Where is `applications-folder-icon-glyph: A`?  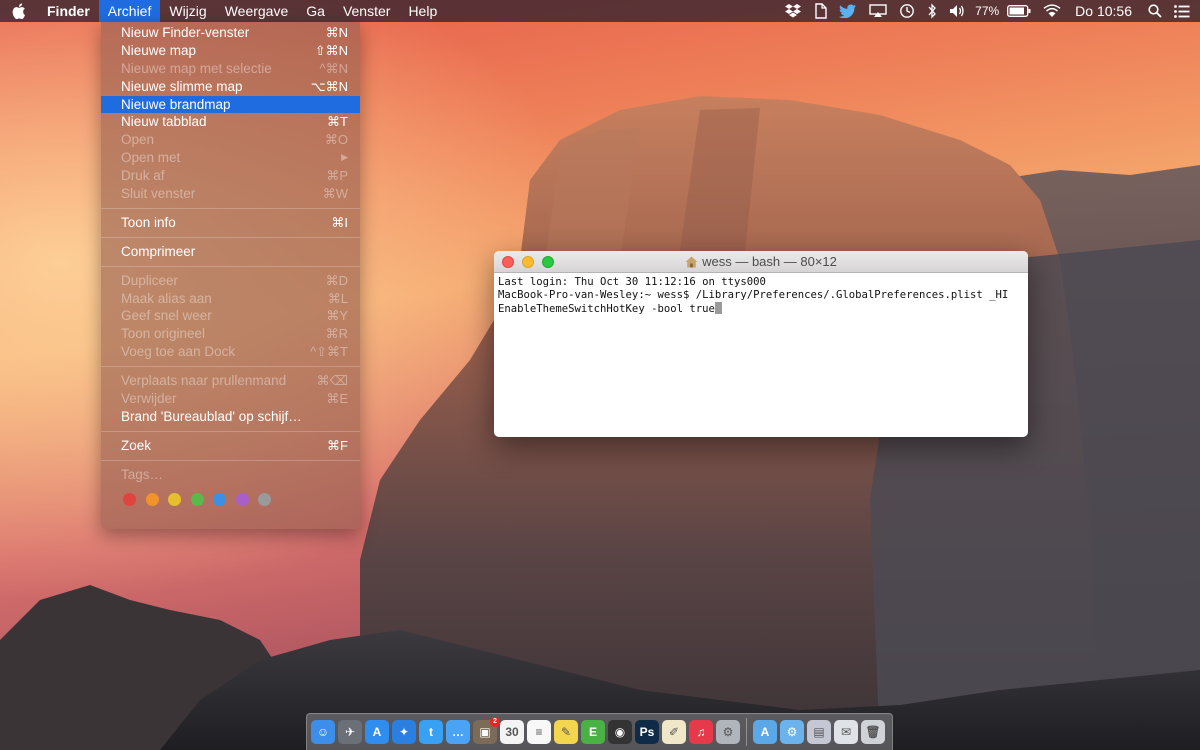 applications-folder-icon-glyph: A is located at coordinates (765, 732).